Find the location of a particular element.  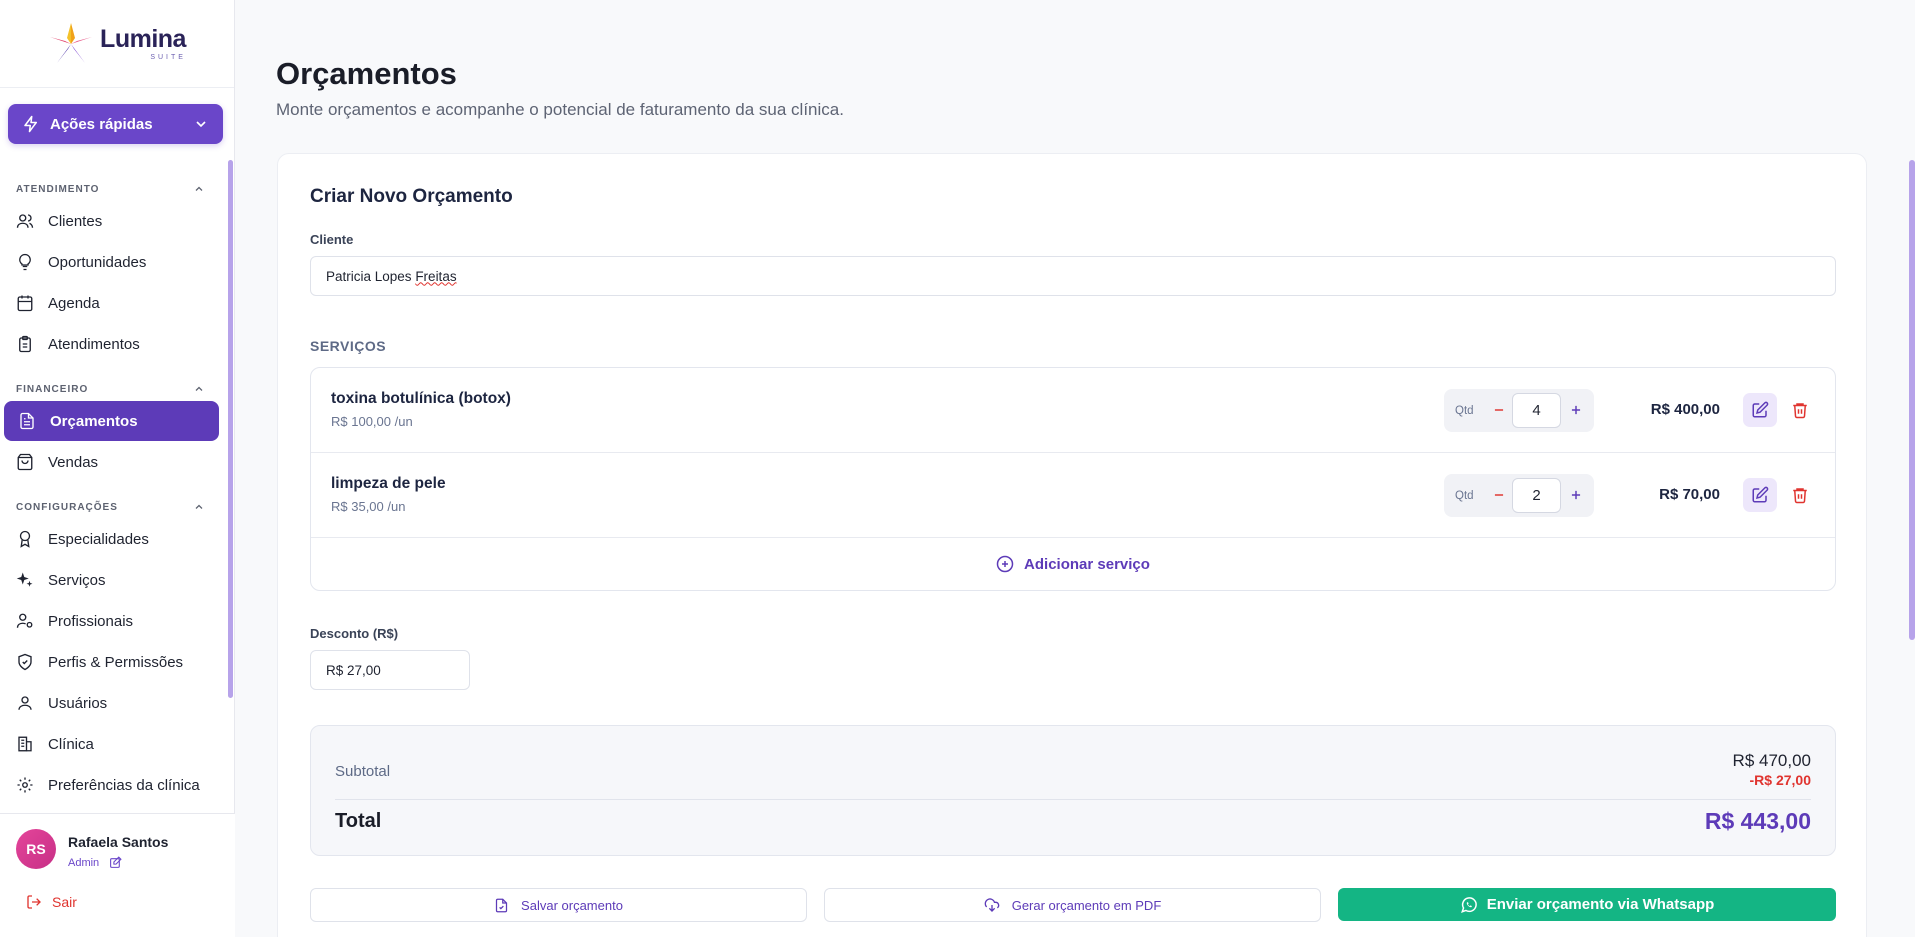

sidebar-item-label: Perfis & Permissões is located at coordinates (116, 662).